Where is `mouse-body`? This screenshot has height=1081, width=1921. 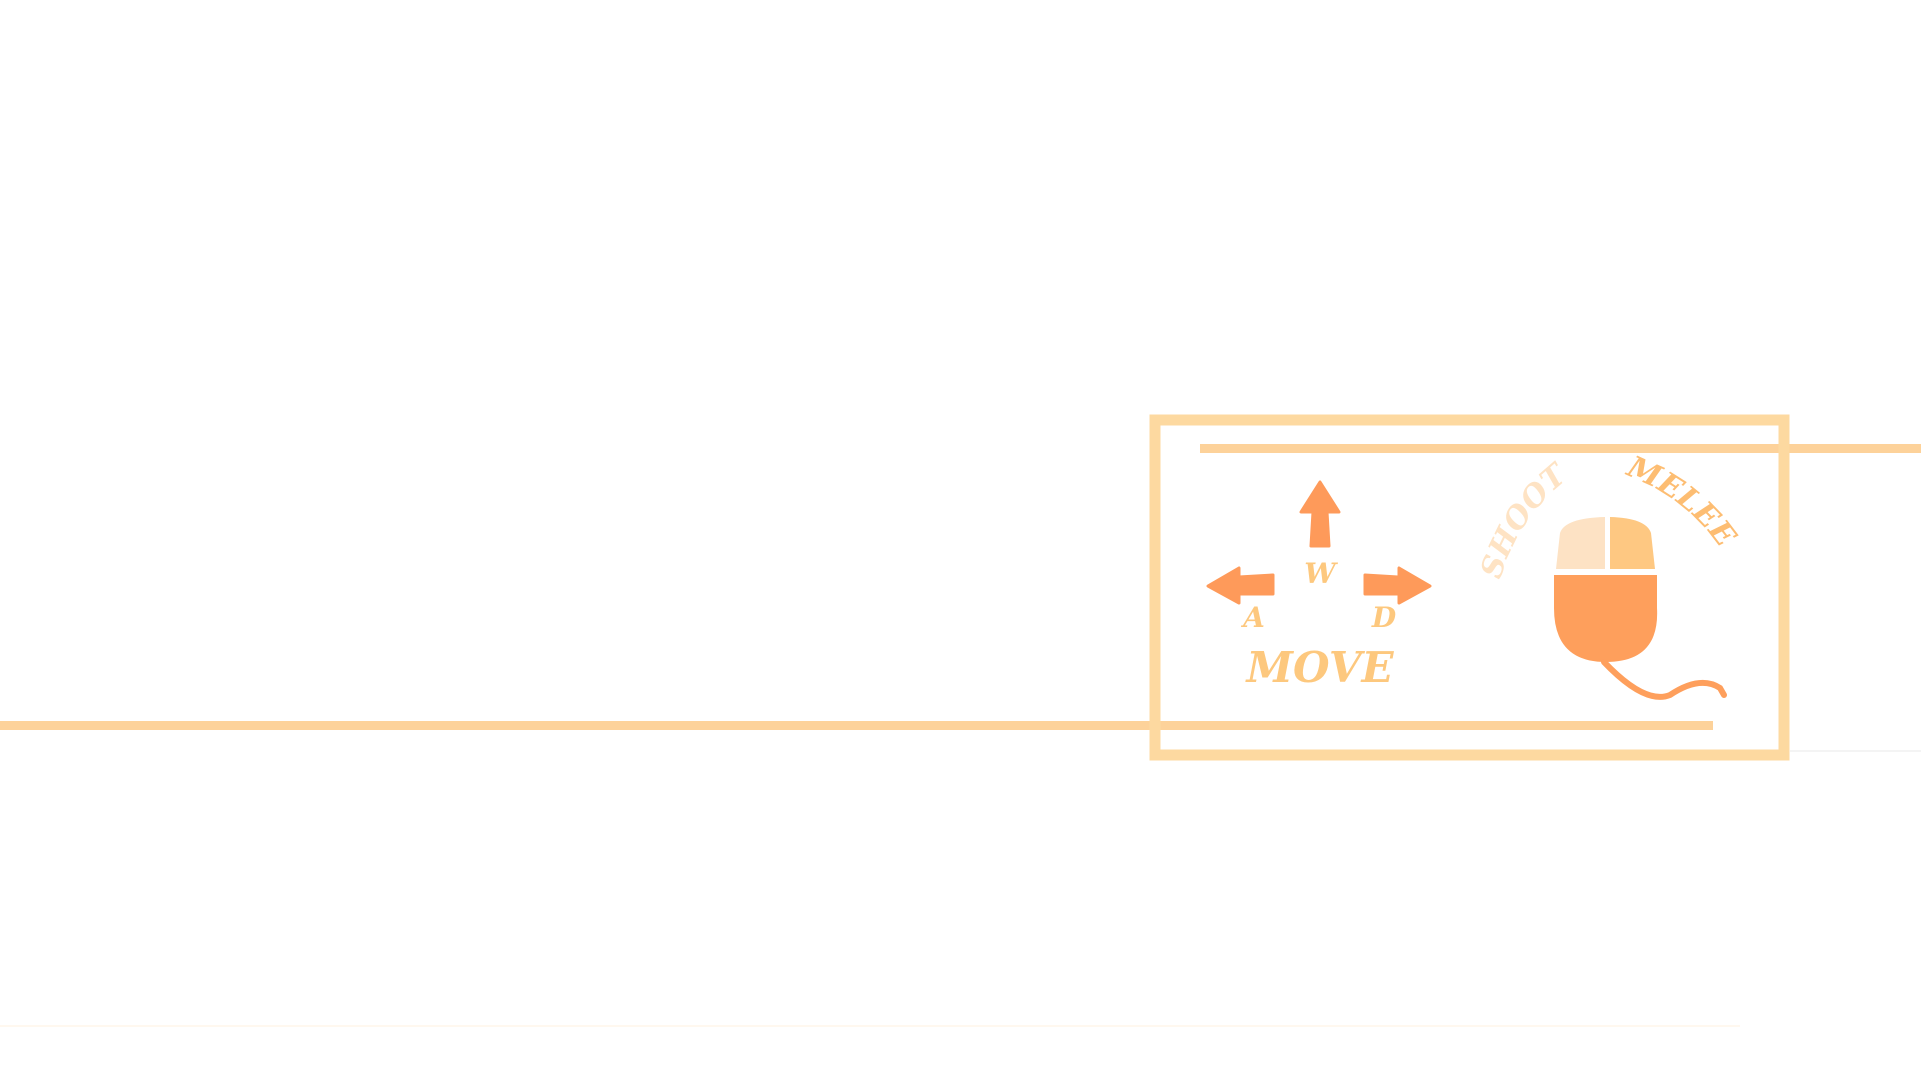 mouse-body is located at coordinates (1606, 618).